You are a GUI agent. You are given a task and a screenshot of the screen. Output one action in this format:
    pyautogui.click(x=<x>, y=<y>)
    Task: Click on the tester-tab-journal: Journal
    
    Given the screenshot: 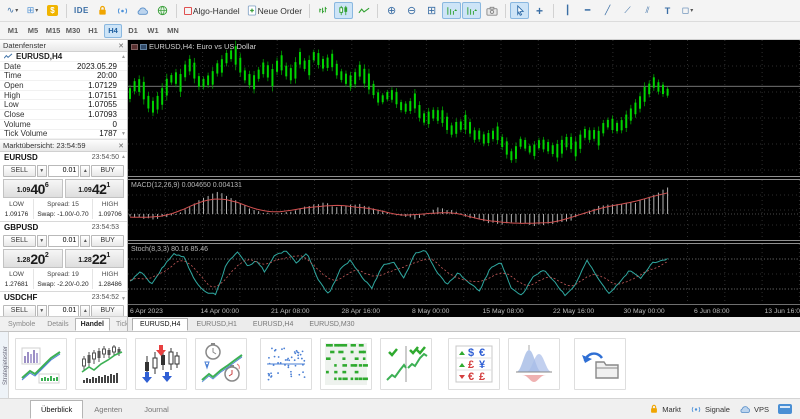 What is the action you would take?
    pyautogui.click(x=156, y=409)
    